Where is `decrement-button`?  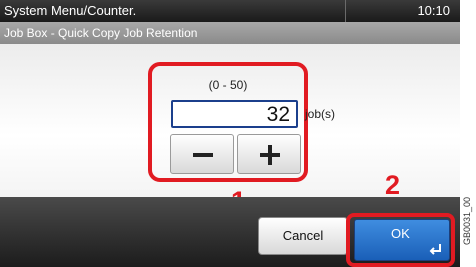
decrement-button is located at coordinates (202, 154).